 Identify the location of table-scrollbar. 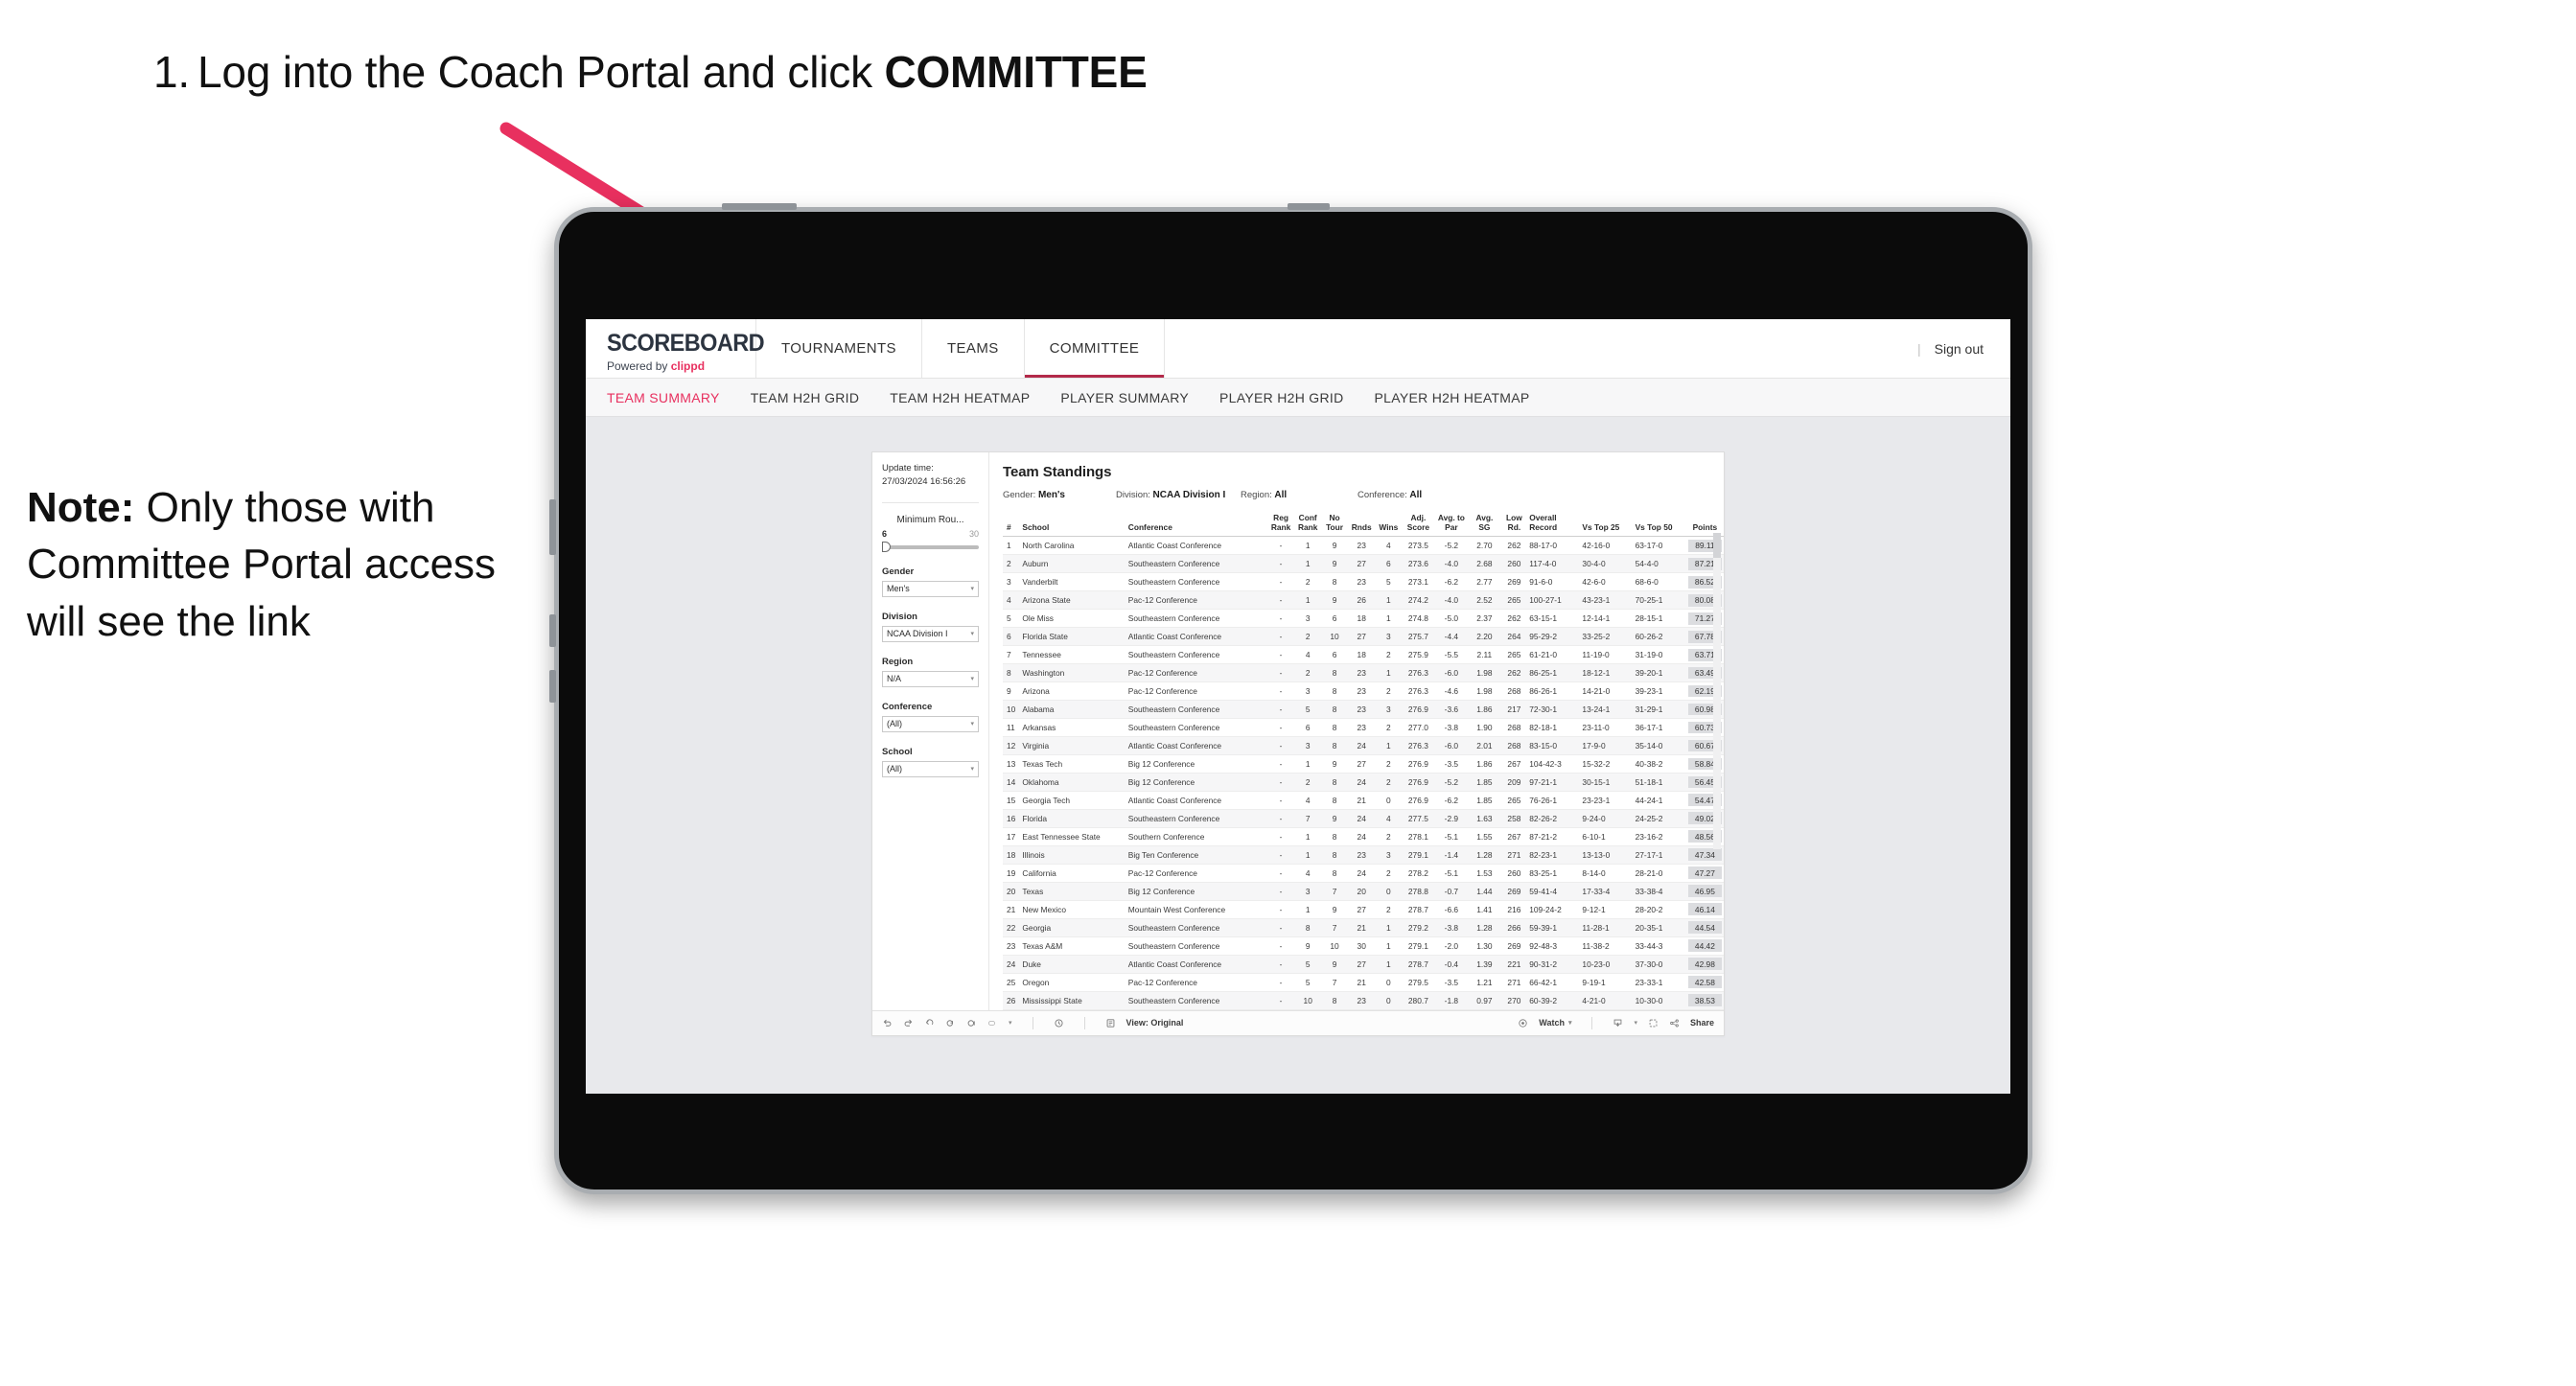
(1717, 691).